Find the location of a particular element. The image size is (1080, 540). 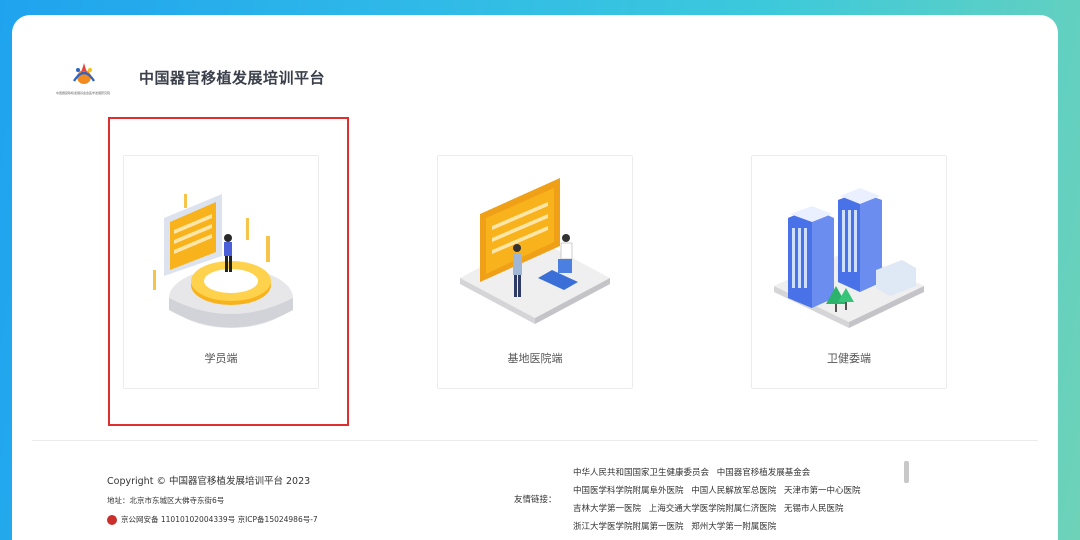

tile-base-hospital-portal: 基地医院端 is located at coordinates (535, 272).